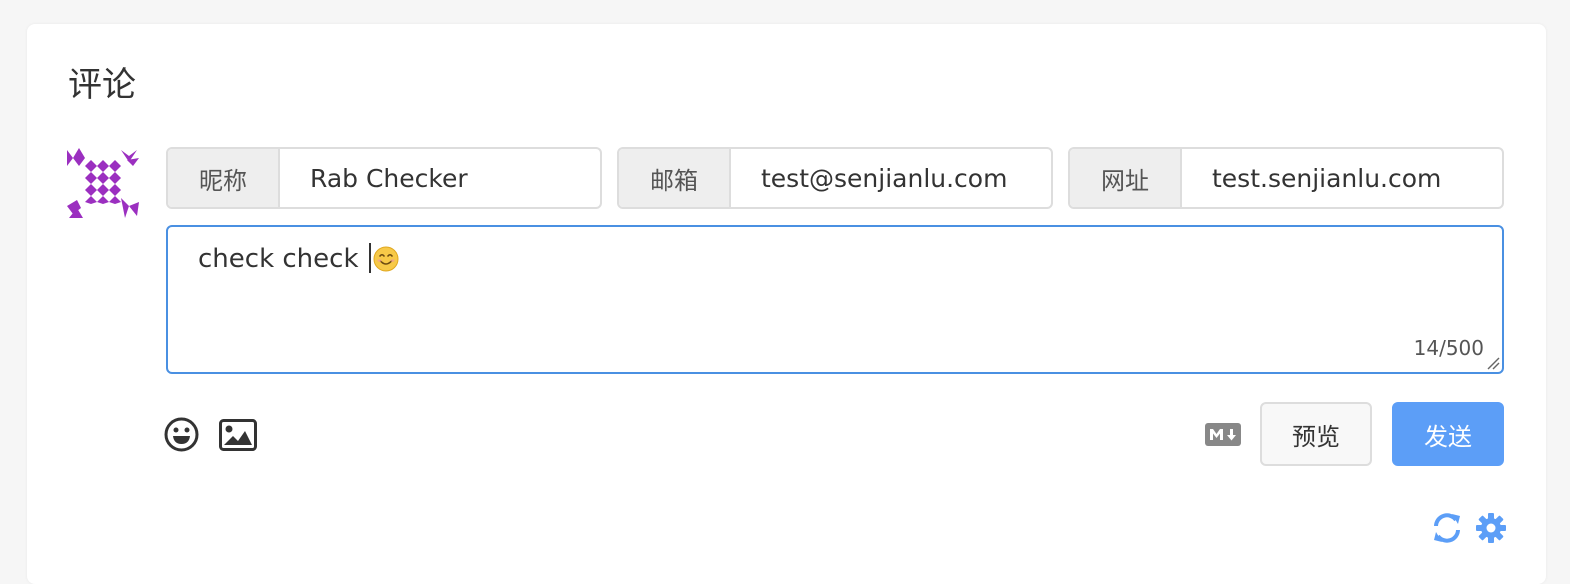  I want to click on refresh-icon, so click(1447, 528).